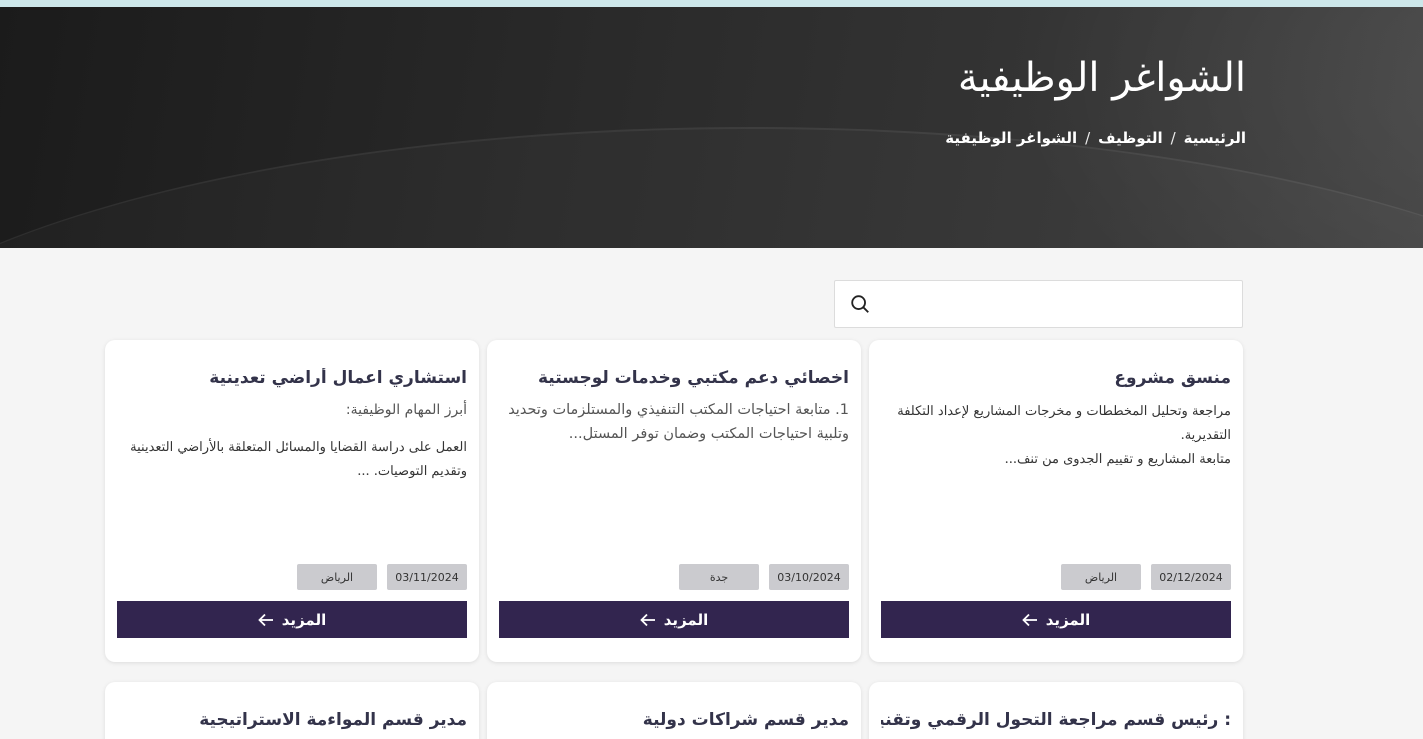 The height and width of the screenshot is (739, 1423). What do you see at coordinates (1101, 78) in the screenshot?
I see `page-title: الشواغر الوظيفية` at bounding box center [1101, 78].